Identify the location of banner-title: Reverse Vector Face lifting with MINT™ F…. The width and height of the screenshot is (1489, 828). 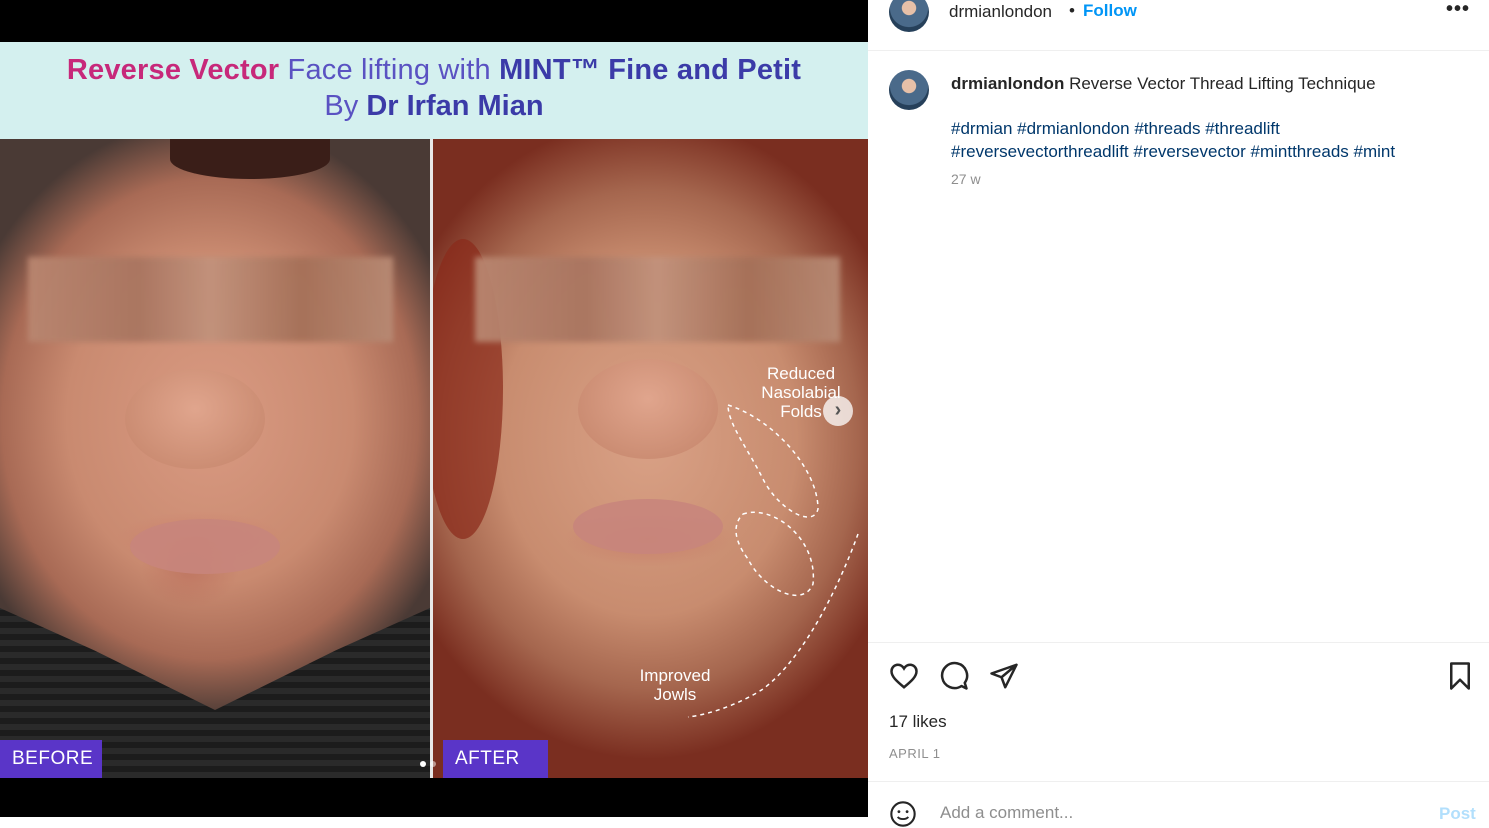
(434, 70).